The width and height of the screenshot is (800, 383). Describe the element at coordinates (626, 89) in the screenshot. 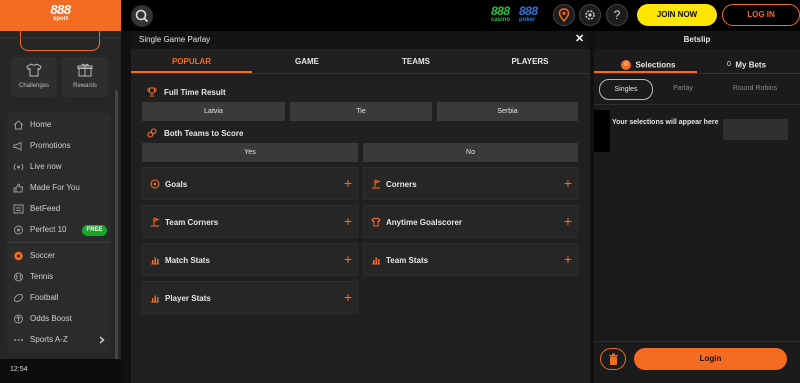

I see `mode-singles: Singles` at that location.